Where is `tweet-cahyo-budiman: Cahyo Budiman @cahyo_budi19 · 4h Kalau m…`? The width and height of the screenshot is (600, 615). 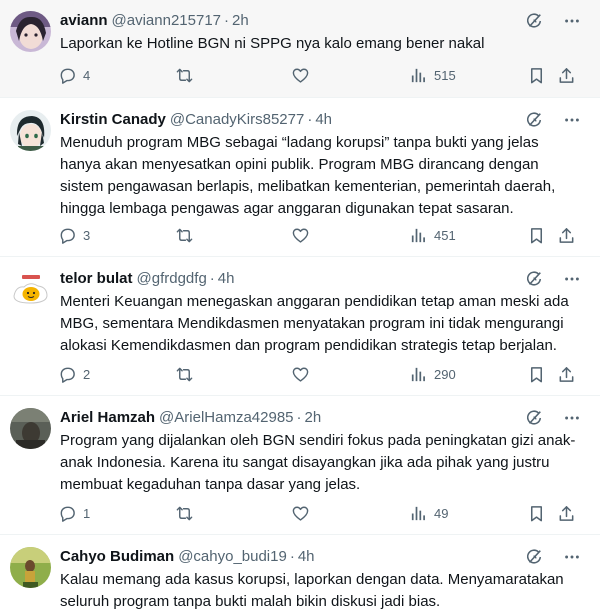
tweet-cahyo-budiman: Cahyo Budiman @cahyo_budi19 · 4h Kalau m… is located at coordinates (300, 575).